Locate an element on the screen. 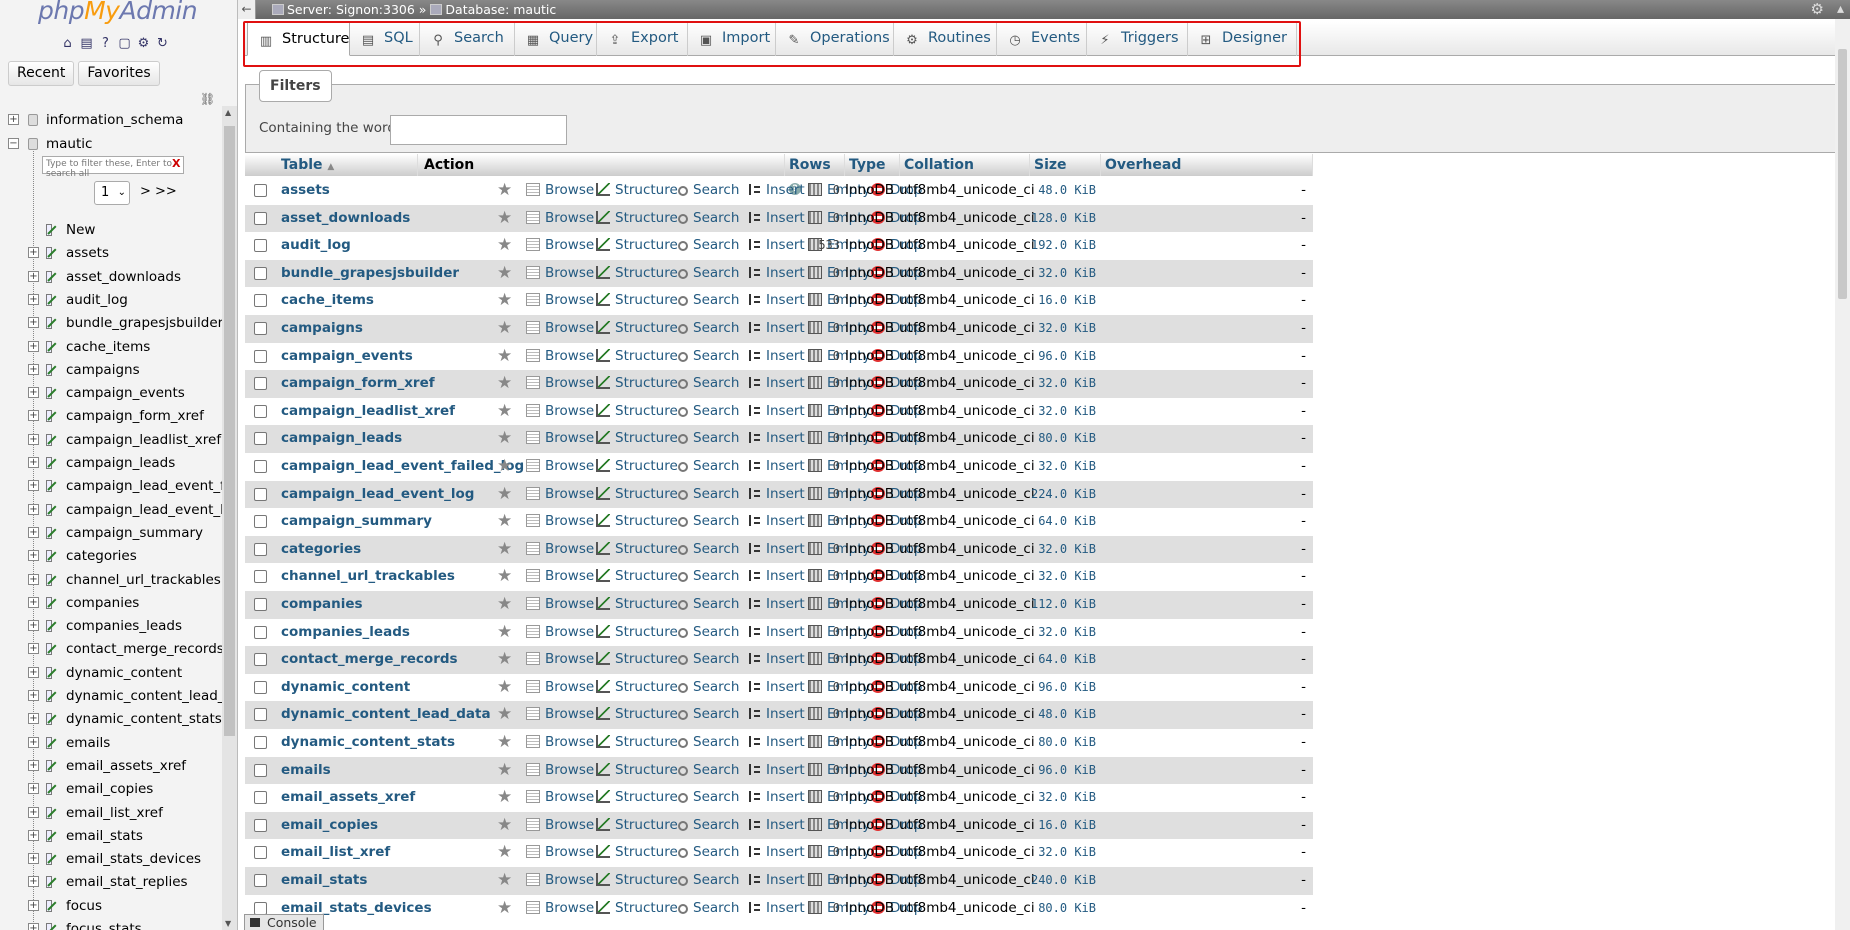  tree-table-item: channel_url_trackables is located at coordinates (143, 580).